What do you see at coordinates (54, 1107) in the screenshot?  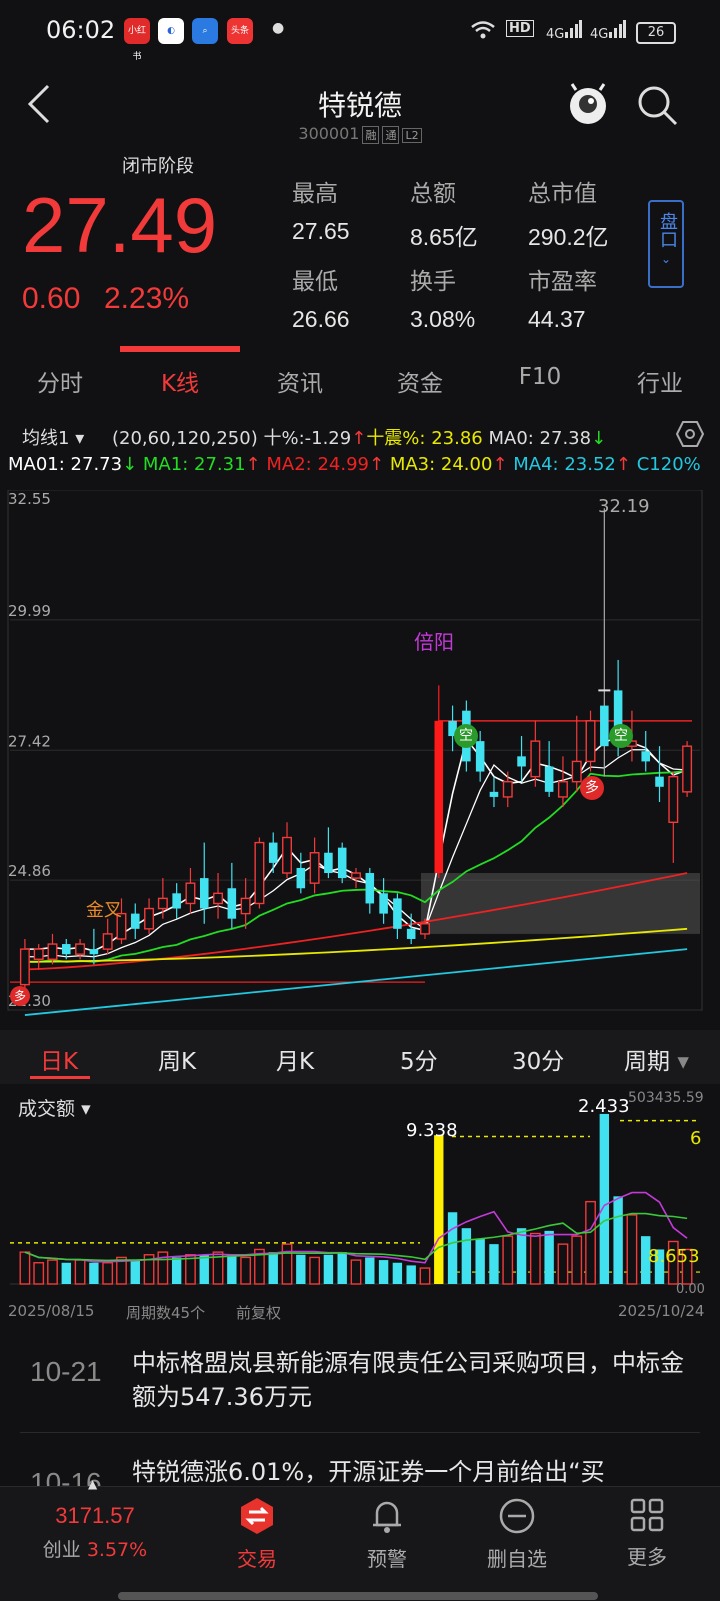 I see `volume-indicator-selector: 成交额 ▾` at bounding box center [54, 1107].